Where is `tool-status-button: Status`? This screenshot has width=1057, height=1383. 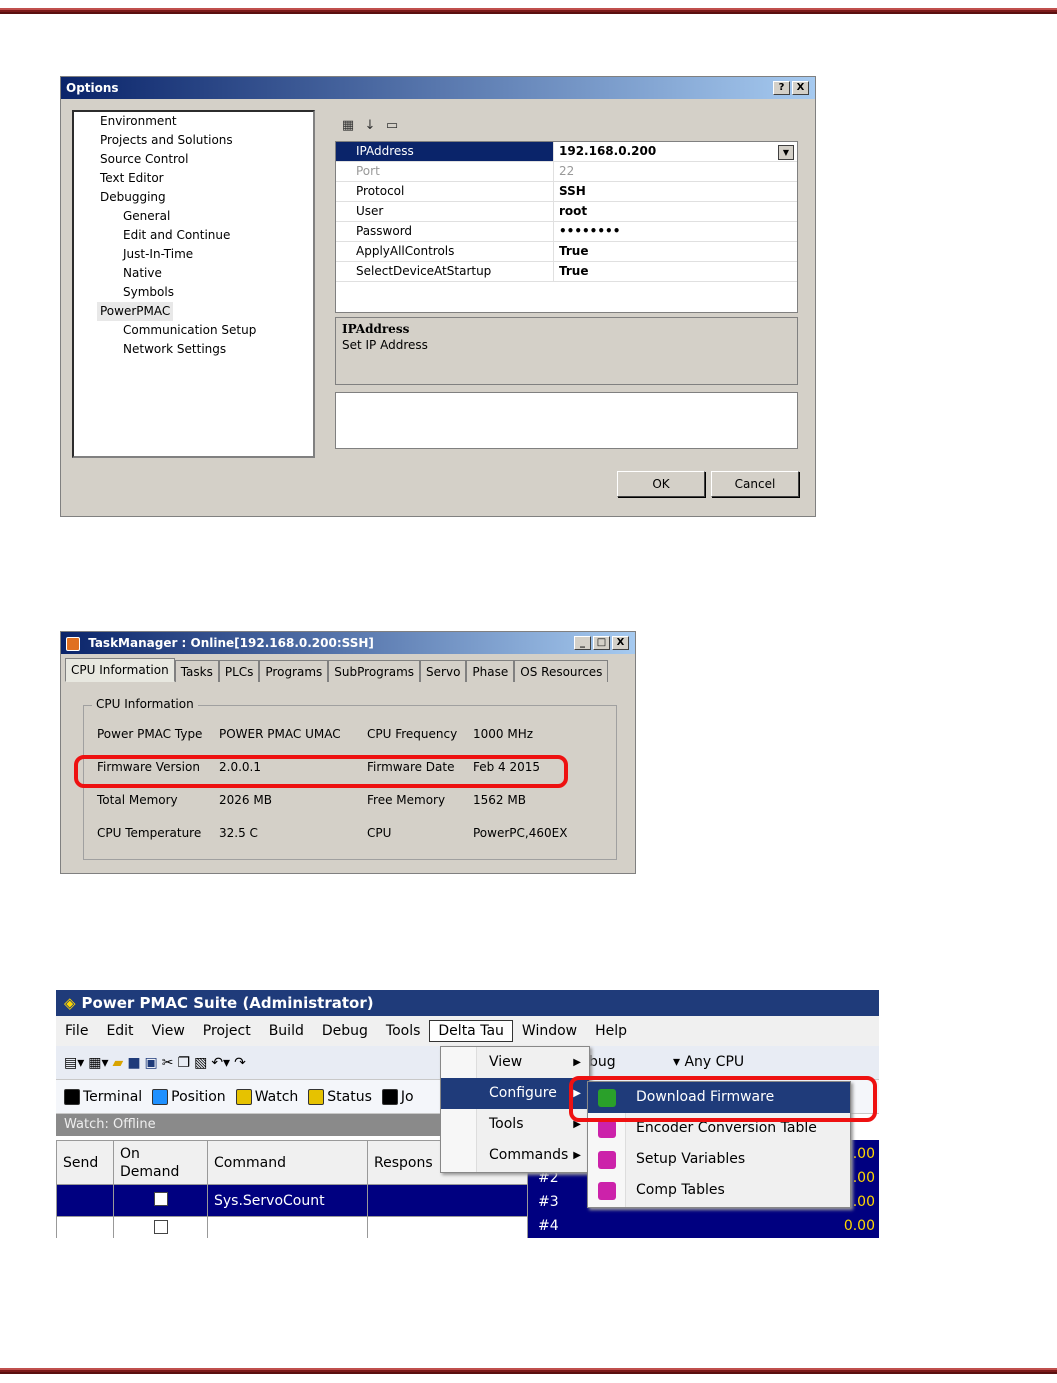
tool-status-button: Status is located at coordinates (340, 1096).